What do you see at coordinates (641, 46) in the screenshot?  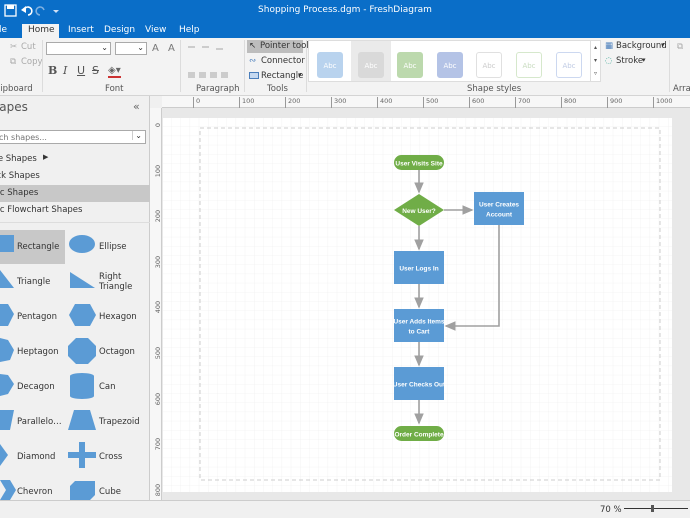 I see `background-button: Background` at bounding box center [641, 46].